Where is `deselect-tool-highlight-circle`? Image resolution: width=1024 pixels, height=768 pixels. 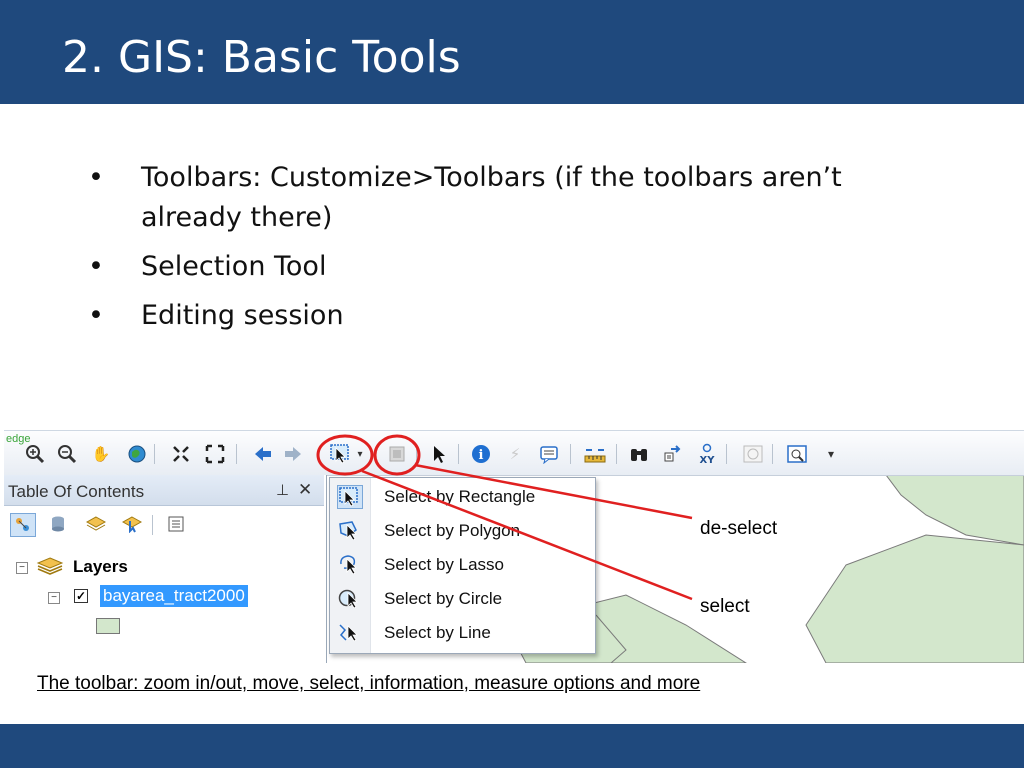 deselect-tool-highlight-circle is located at coordinates (397, 455).